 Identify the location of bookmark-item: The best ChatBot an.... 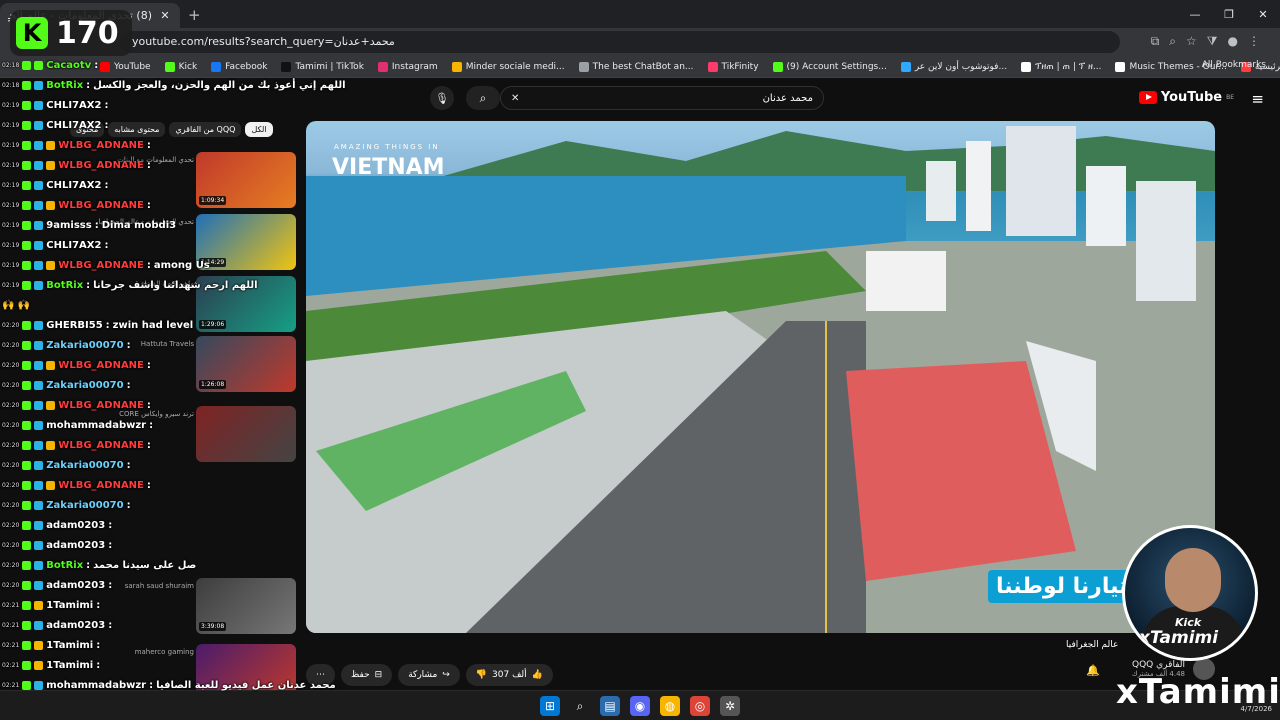
(636, 66).